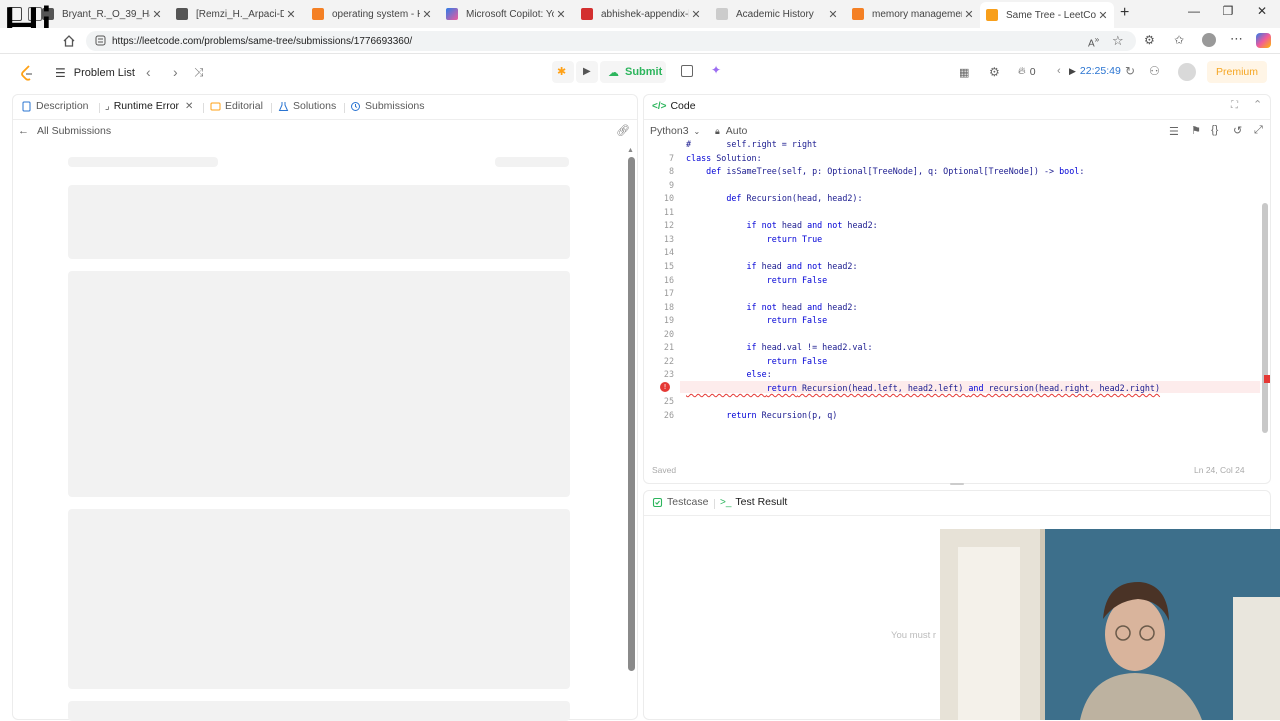 This screenshot has width=1280, height=721. Describe the element at coordinates (1124, 13) in the screenshot. I see `new-tab-icon: +` at that location.